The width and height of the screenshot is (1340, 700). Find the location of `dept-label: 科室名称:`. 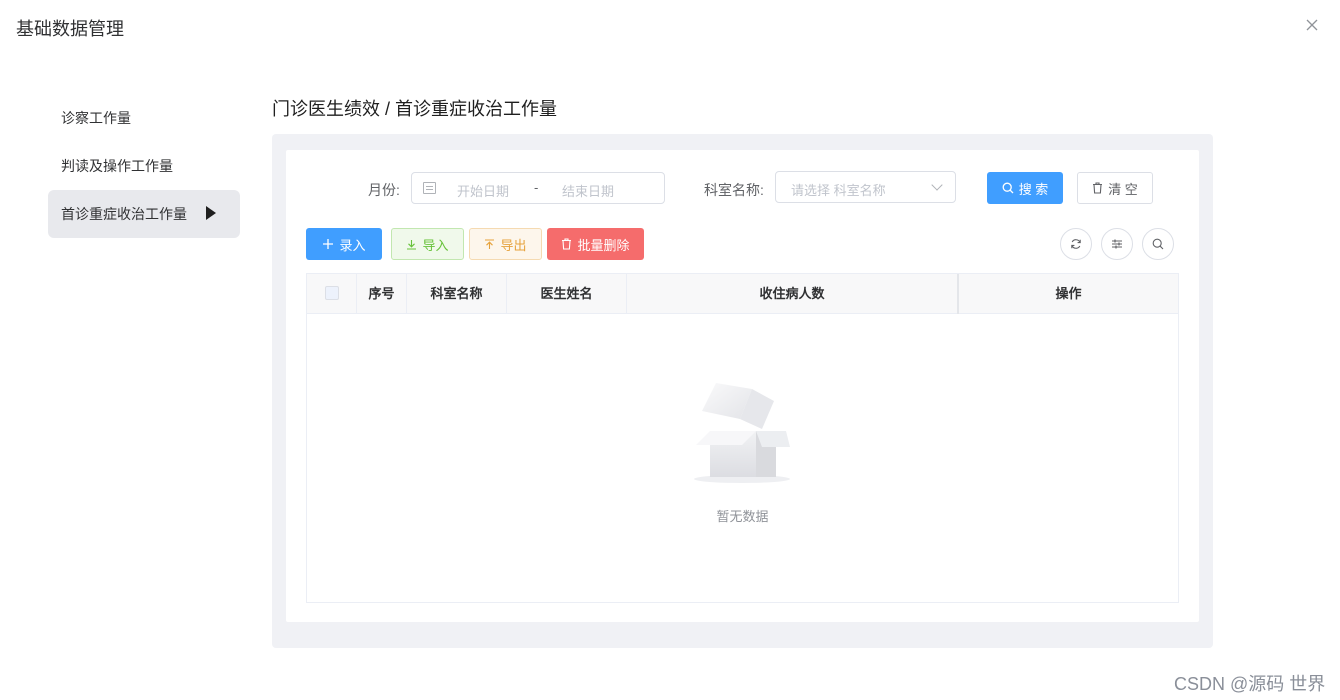

dept-label: 科室名称: is located at coordinates (734, 190).